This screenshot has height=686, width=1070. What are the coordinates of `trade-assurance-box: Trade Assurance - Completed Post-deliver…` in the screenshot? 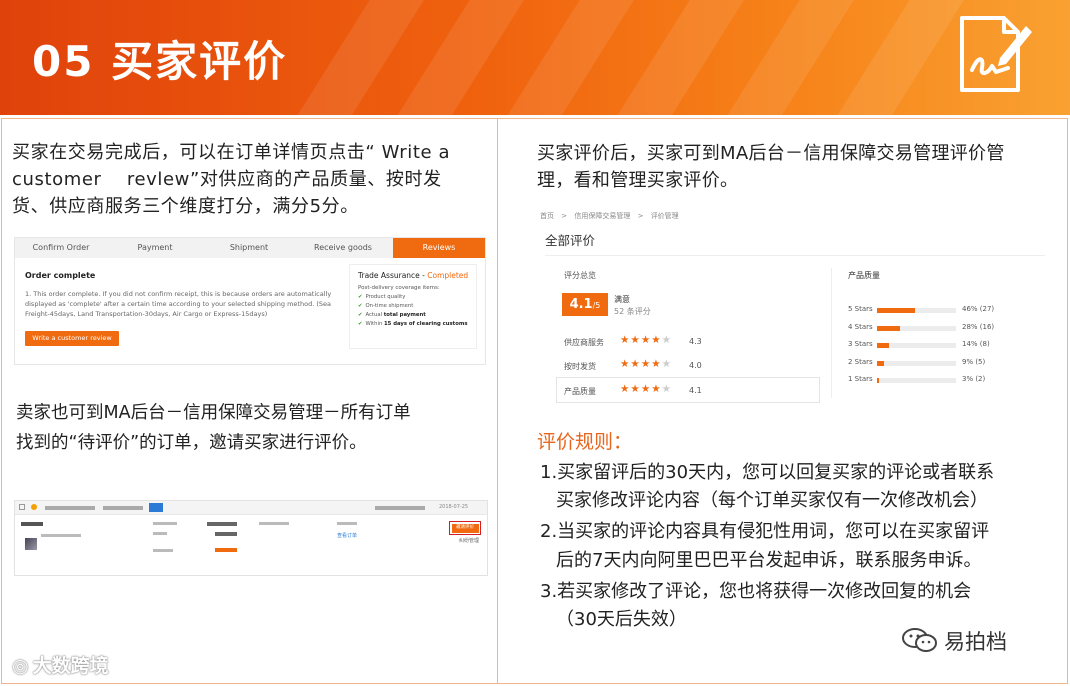 It's located at (413, 306).